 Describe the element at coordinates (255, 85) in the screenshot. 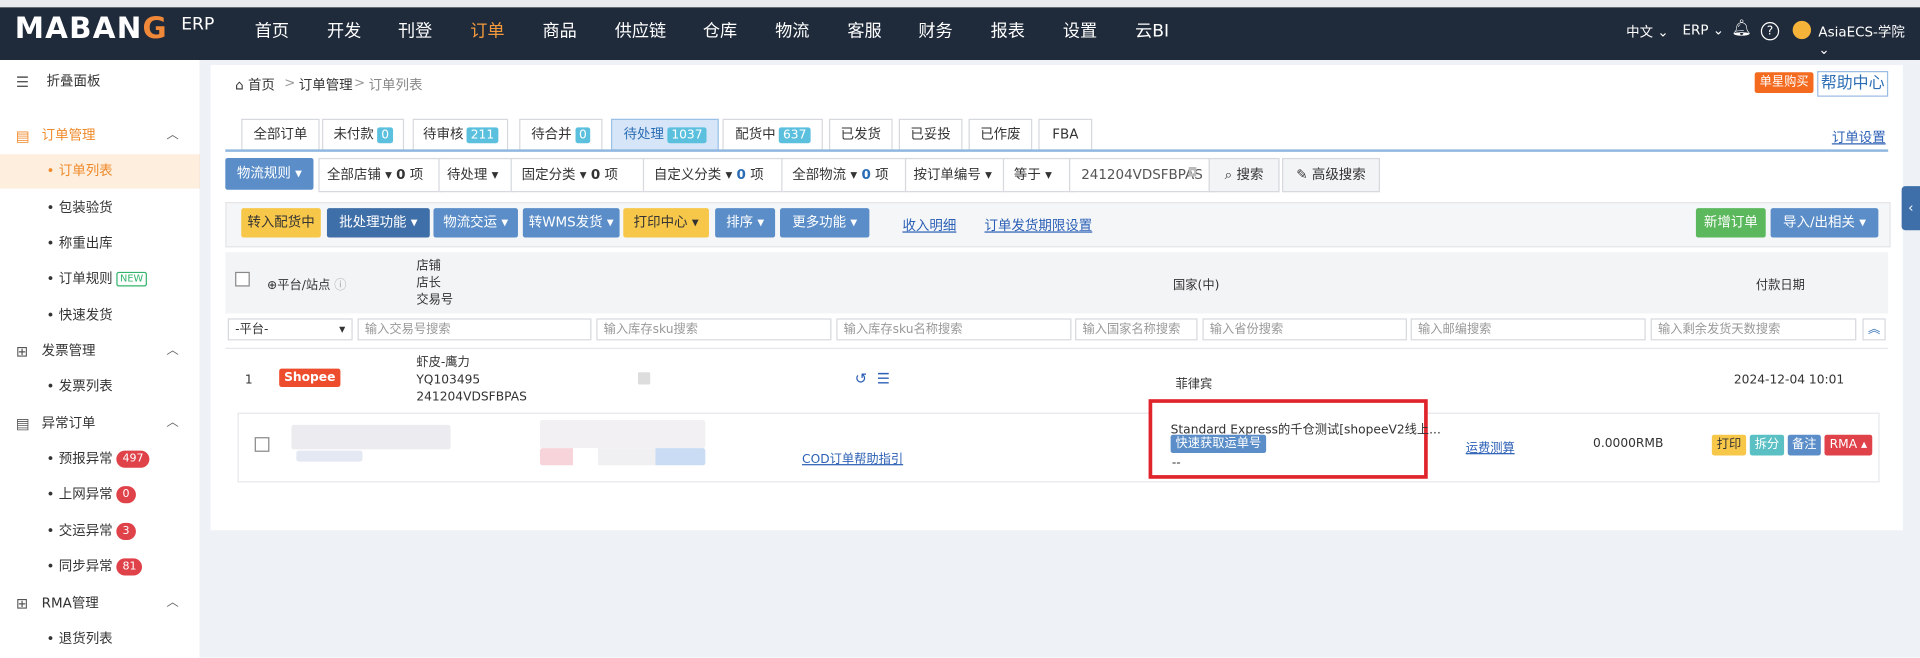

I see `breadcrumb-home: ⌂ 首页` at that location.